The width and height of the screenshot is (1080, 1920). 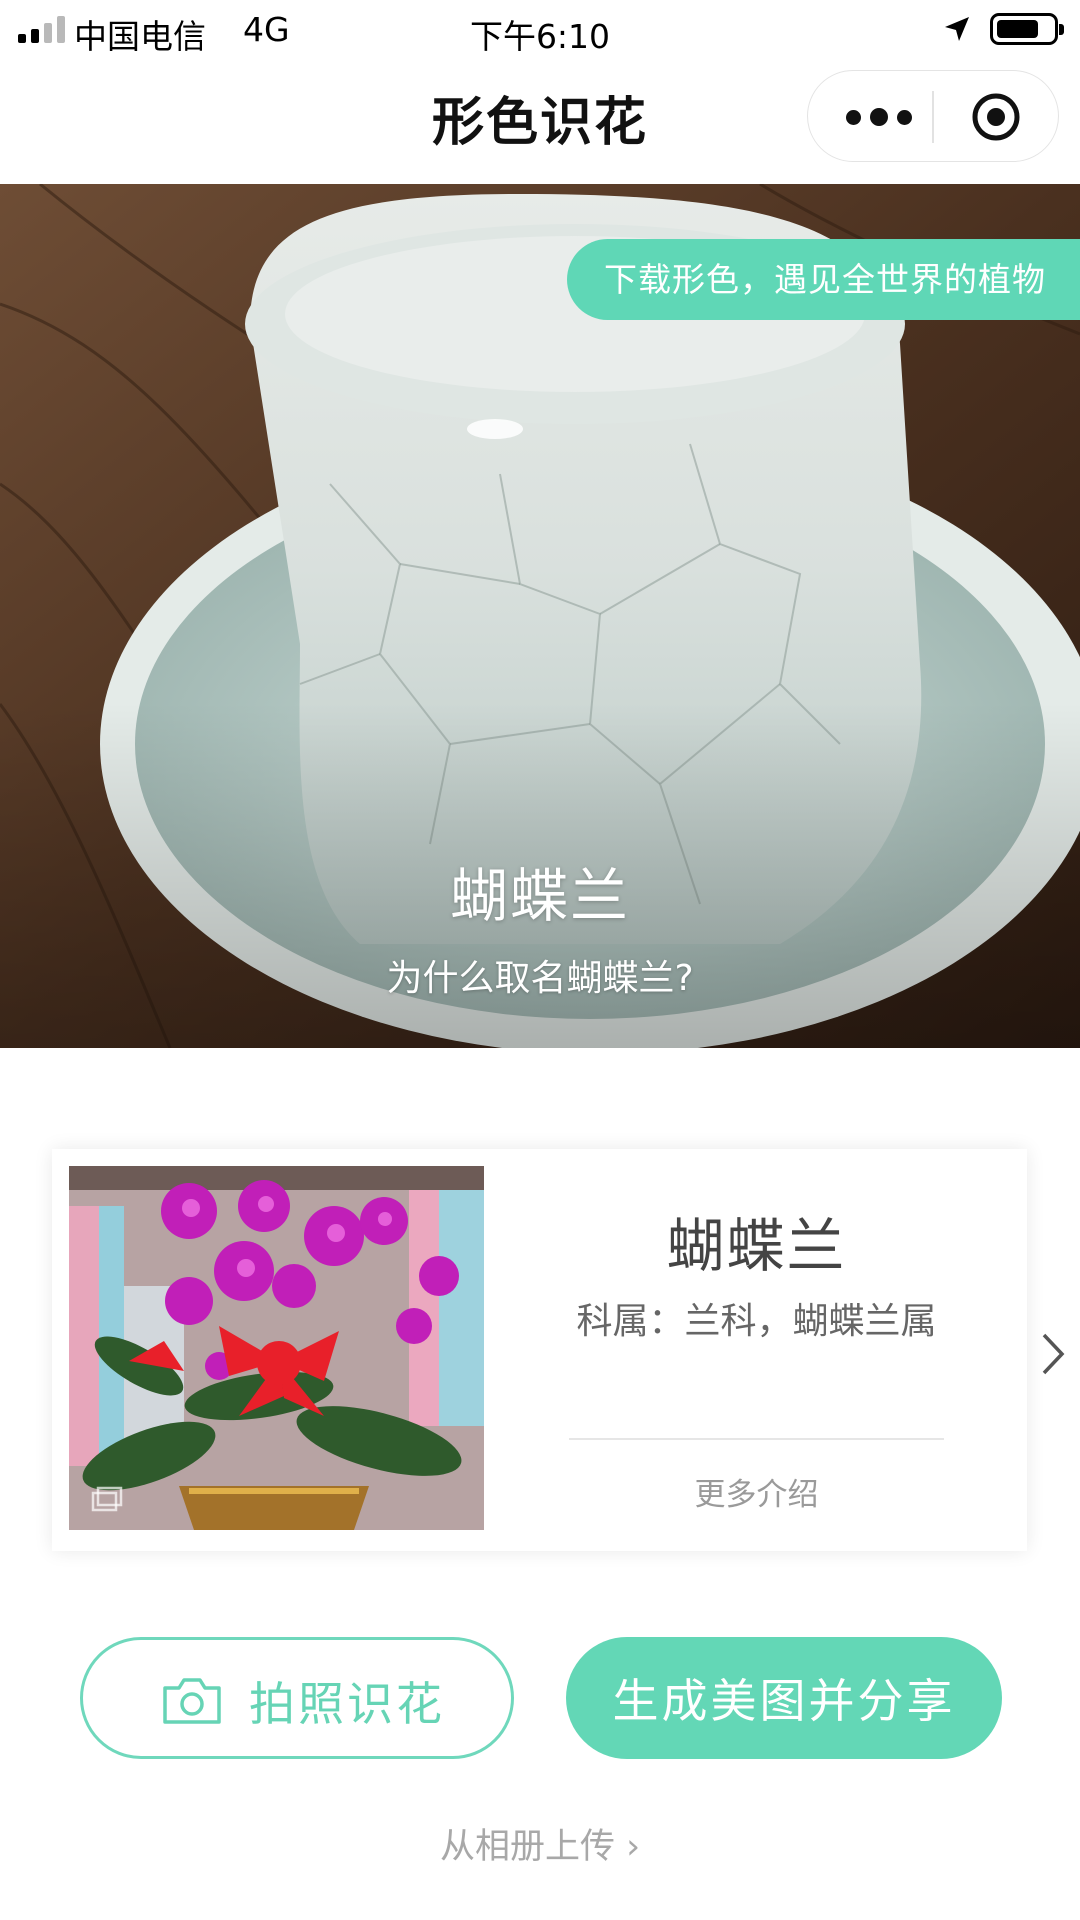 I want to click on take-photo-button: 拍照识花, so click(x=297, y=1698).